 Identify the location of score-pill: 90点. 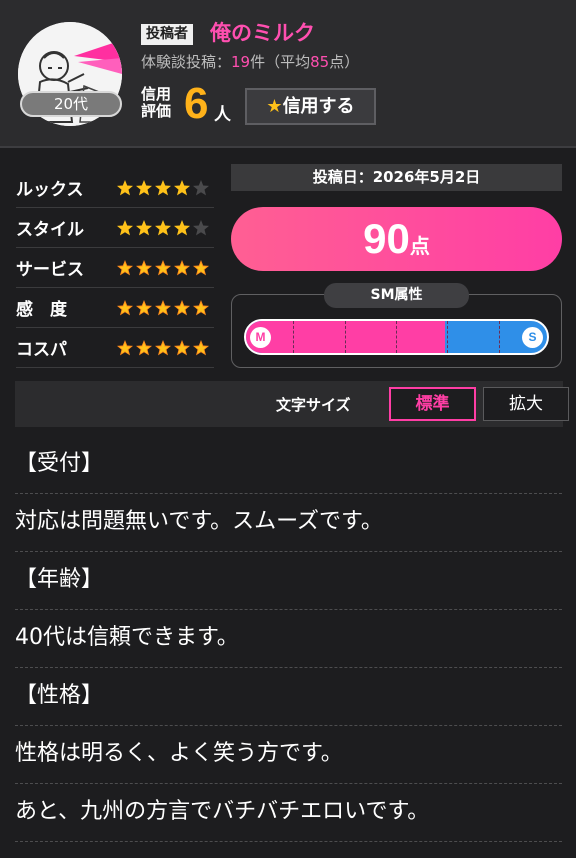
(396, 239).